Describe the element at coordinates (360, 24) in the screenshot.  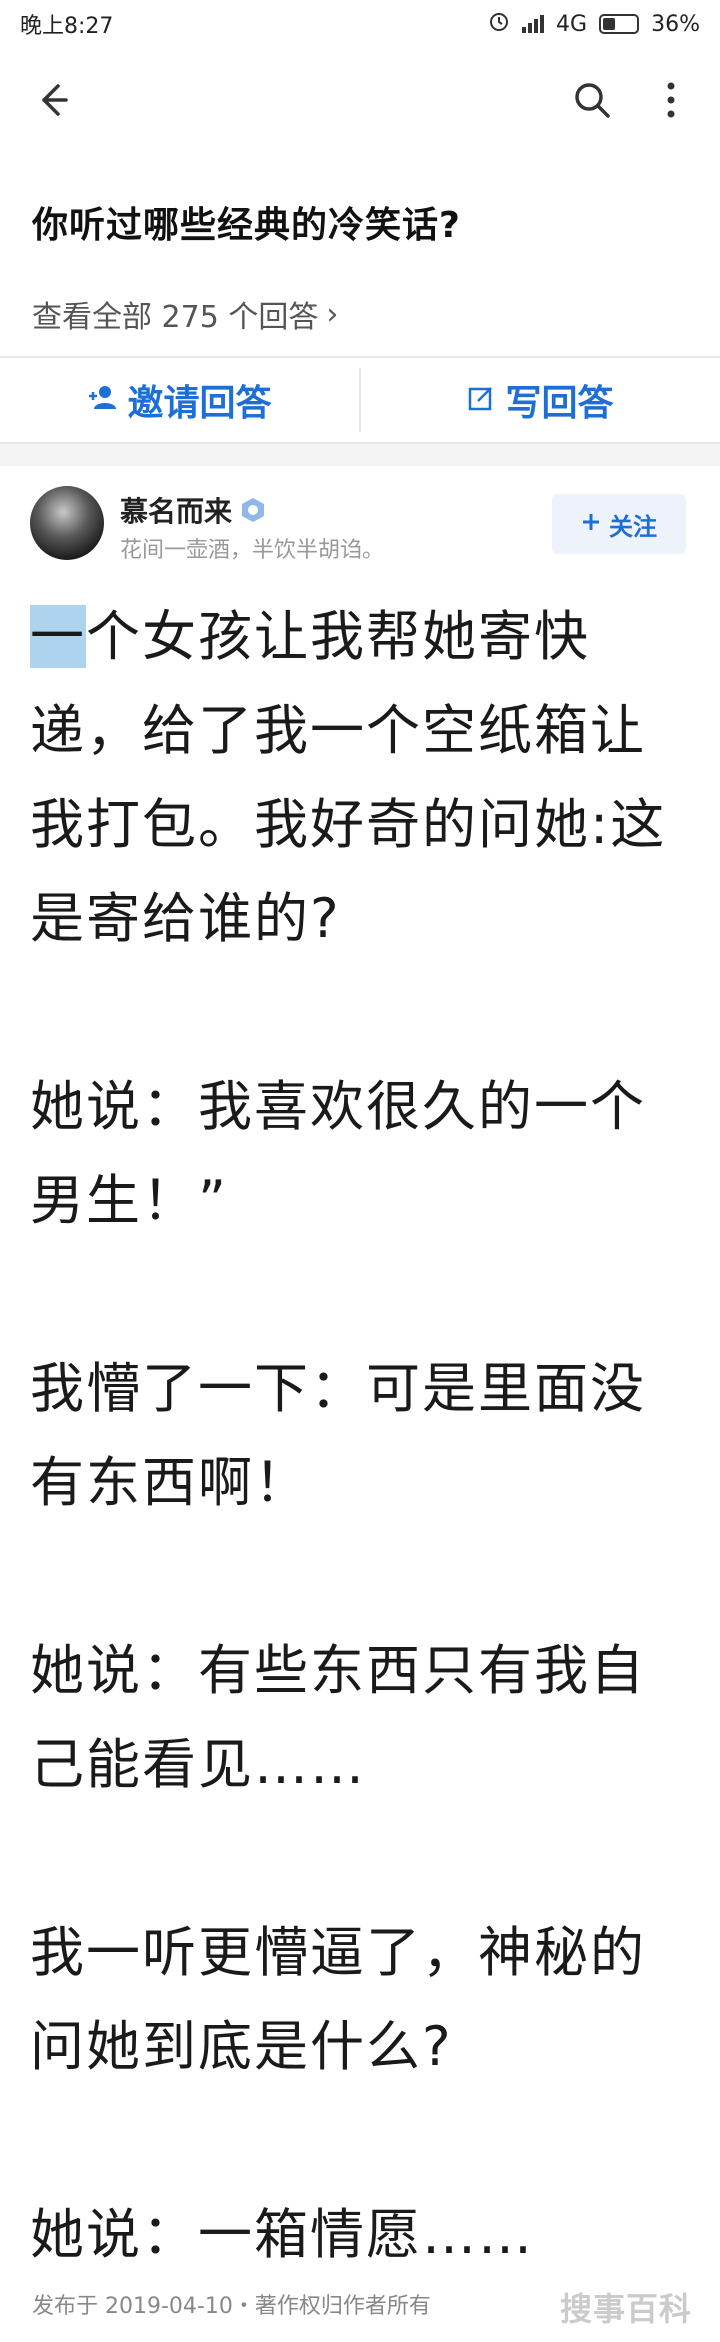
I see `status-bar: 晚上8:27 4G 36%` at that location.